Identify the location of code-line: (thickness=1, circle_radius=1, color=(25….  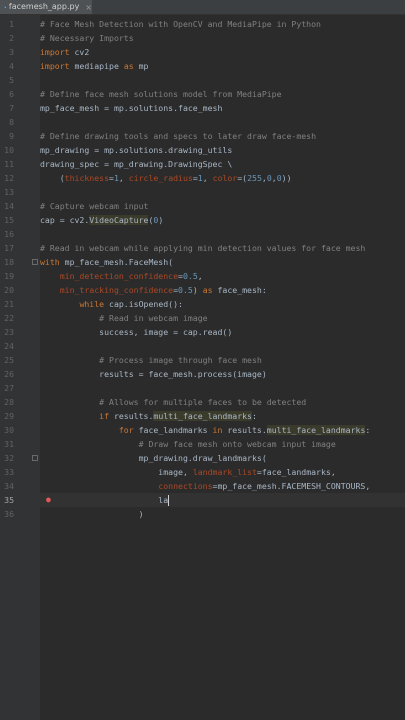
(166, 178).